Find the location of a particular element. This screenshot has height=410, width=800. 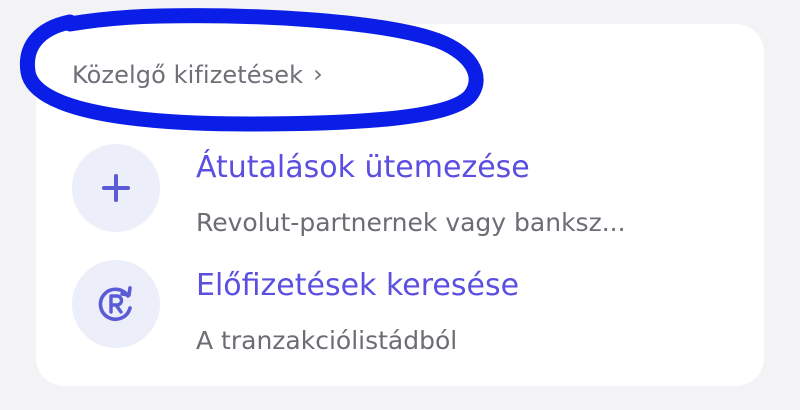

plus-icon is located at coordinates (116, 188).